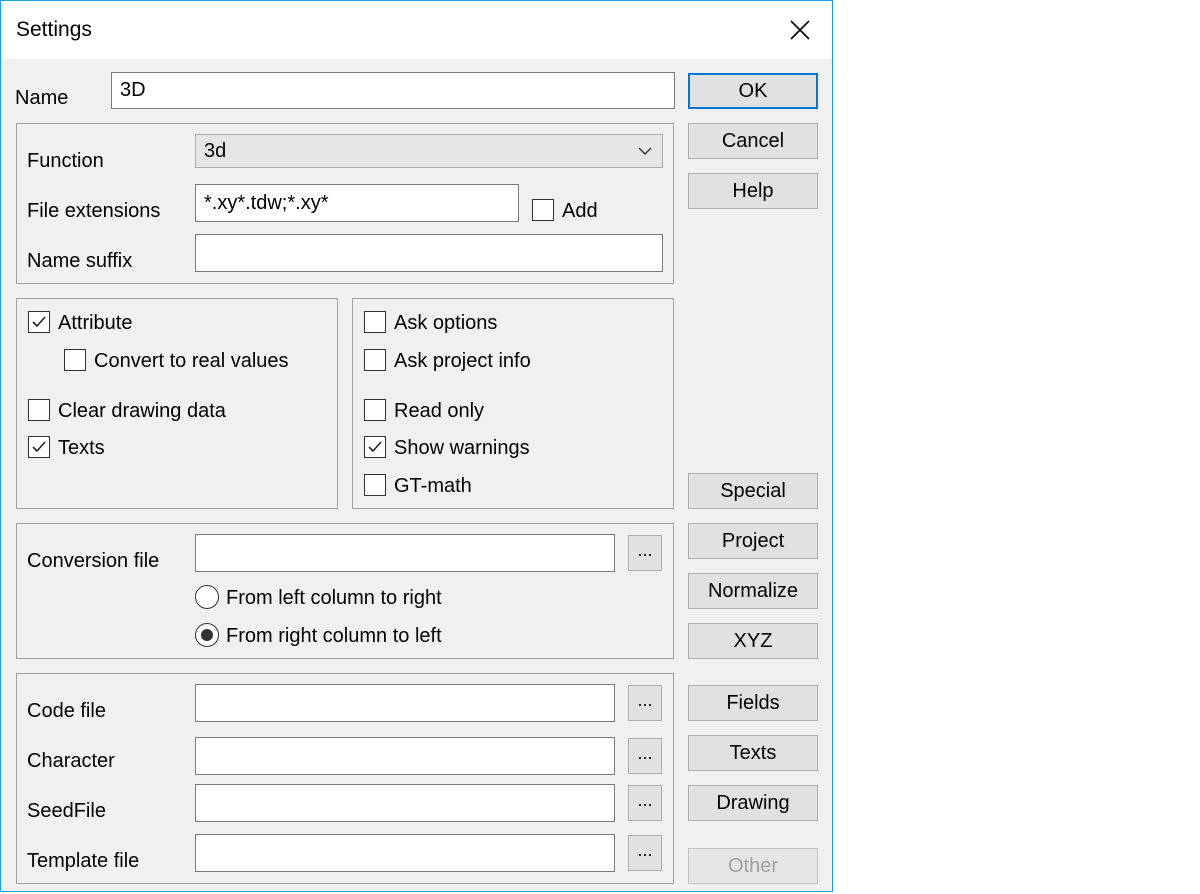  What do you see at coordinates (66, 711) in the screenshot?
I see `code-file-label: Code file` at bounding box center [66, 711].